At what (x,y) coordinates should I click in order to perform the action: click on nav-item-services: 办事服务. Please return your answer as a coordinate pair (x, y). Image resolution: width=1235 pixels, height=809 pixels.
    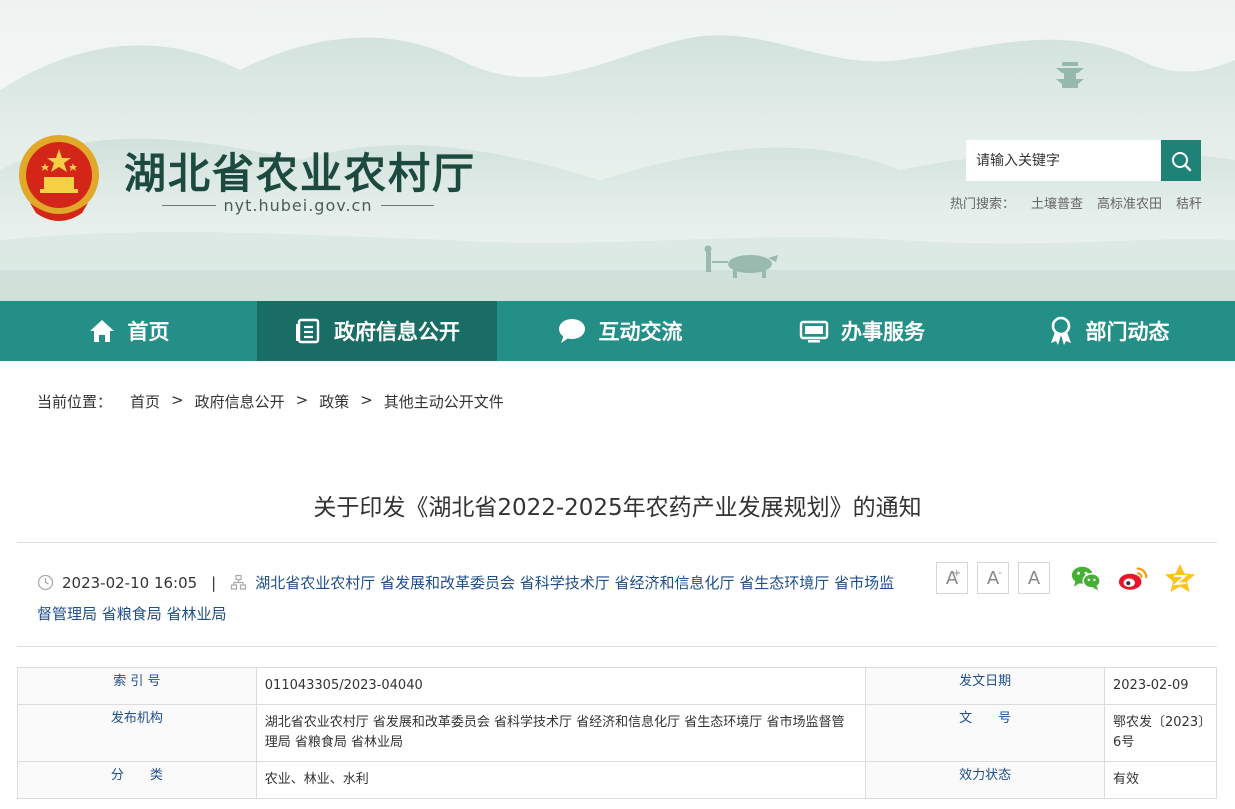
    Looking at the image, I should click on (862, 331).